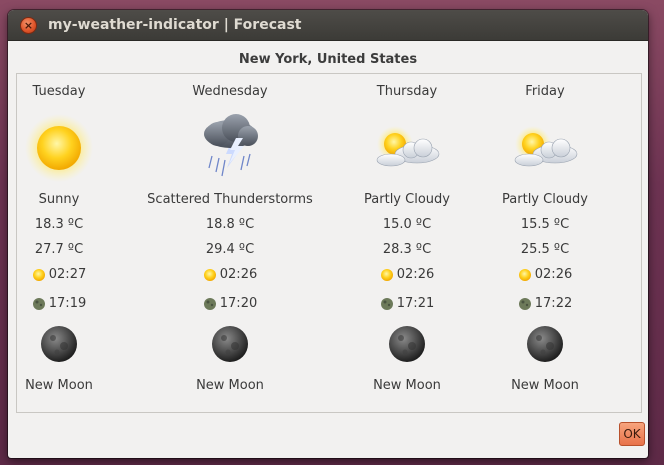  Describe the element at coordinates (407, 224) in the screenshot. I see `temp-min: 15.0 ºC` at that location.